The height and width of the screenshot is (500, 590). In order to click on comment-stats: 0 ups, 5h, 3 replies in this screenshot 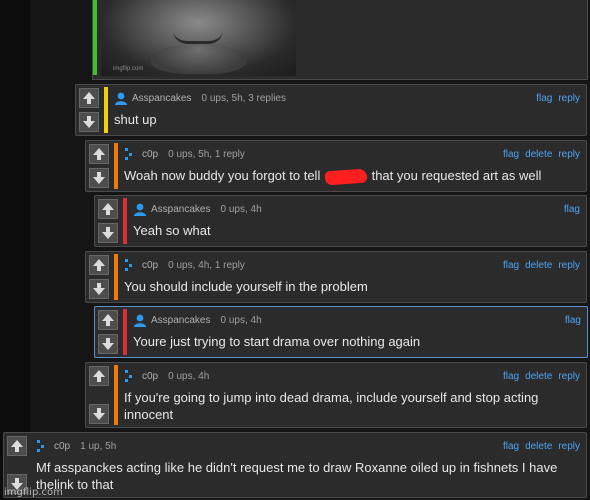, I will do `click(243, 98)`.